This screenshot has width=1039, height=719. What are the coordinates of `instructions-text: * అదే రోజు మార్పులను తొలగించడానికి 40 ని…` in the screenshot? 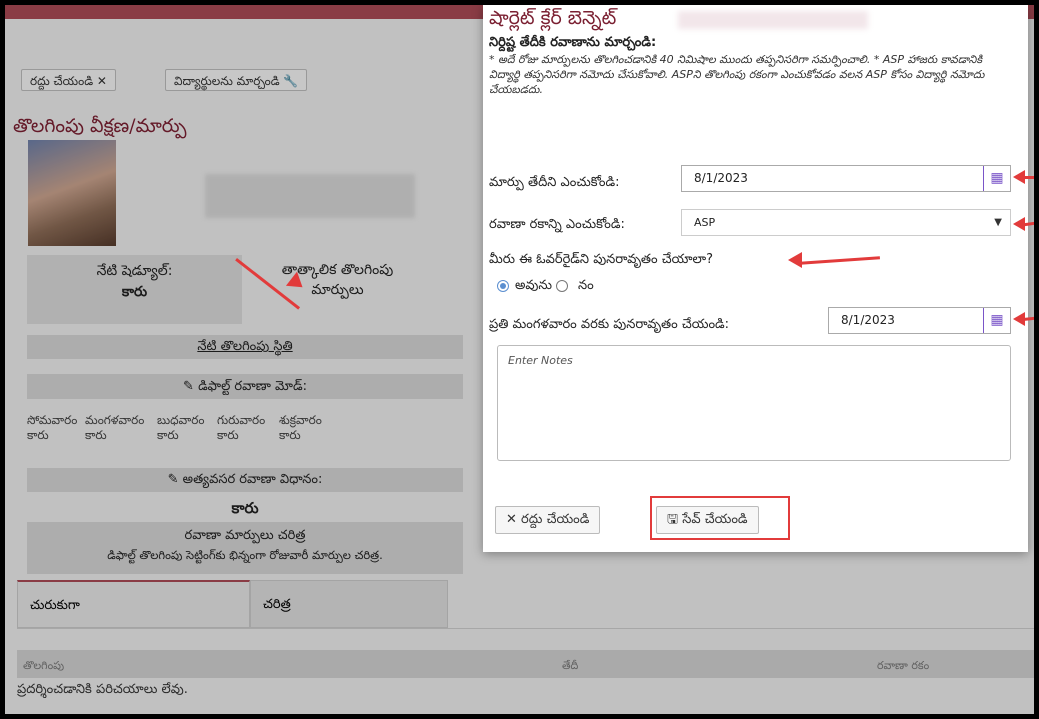 It's located at (737, 74).